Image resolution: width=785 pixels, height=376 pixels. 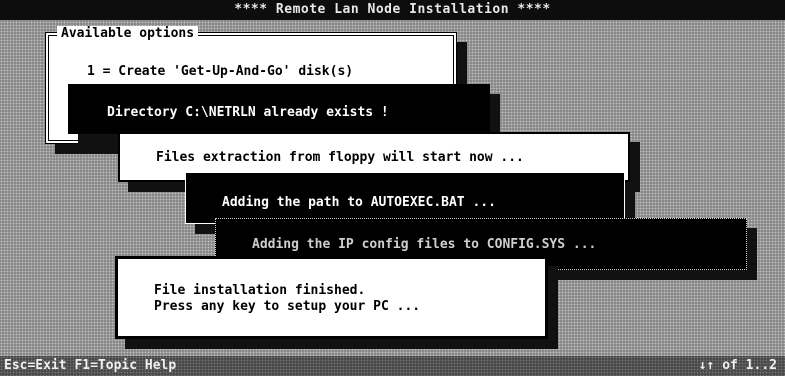 What do you see at coordinates (128, 33) in the screenshot?
I see `options-legend: Available options` at bounding box center [128, 33].